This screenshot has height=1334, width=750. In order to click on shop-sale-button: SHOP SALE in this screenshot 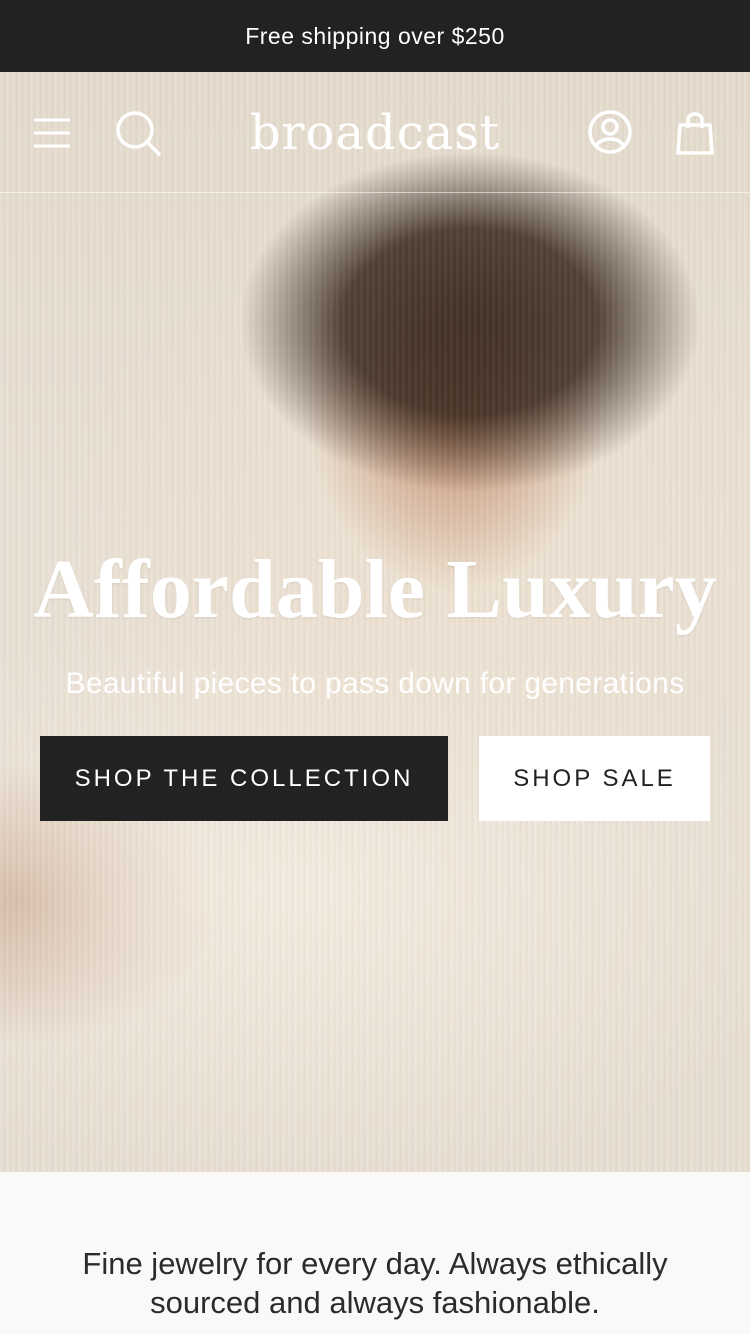, I will do `click(594, 778)`.